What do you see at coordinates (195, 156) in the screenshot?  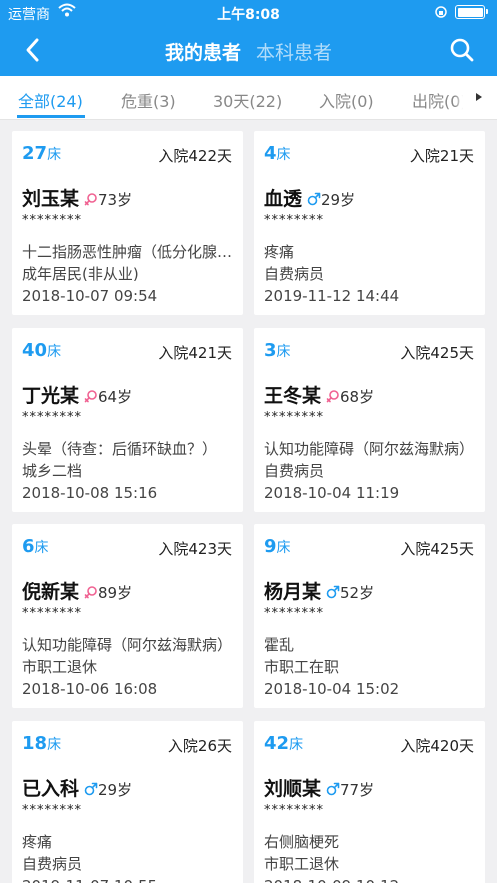 I see `days-admitted: 入院422天` at bounding box center [195, 156].